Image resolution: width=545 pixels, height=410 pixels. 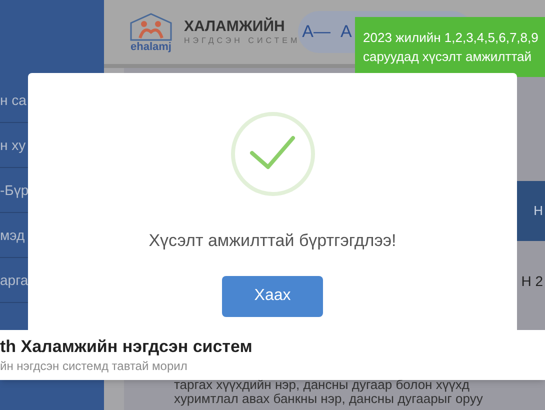 What do you see at coordinates (13, 100) in the screenshot?
I see `sidebar-item: н са` at bounding box center [13, 100].